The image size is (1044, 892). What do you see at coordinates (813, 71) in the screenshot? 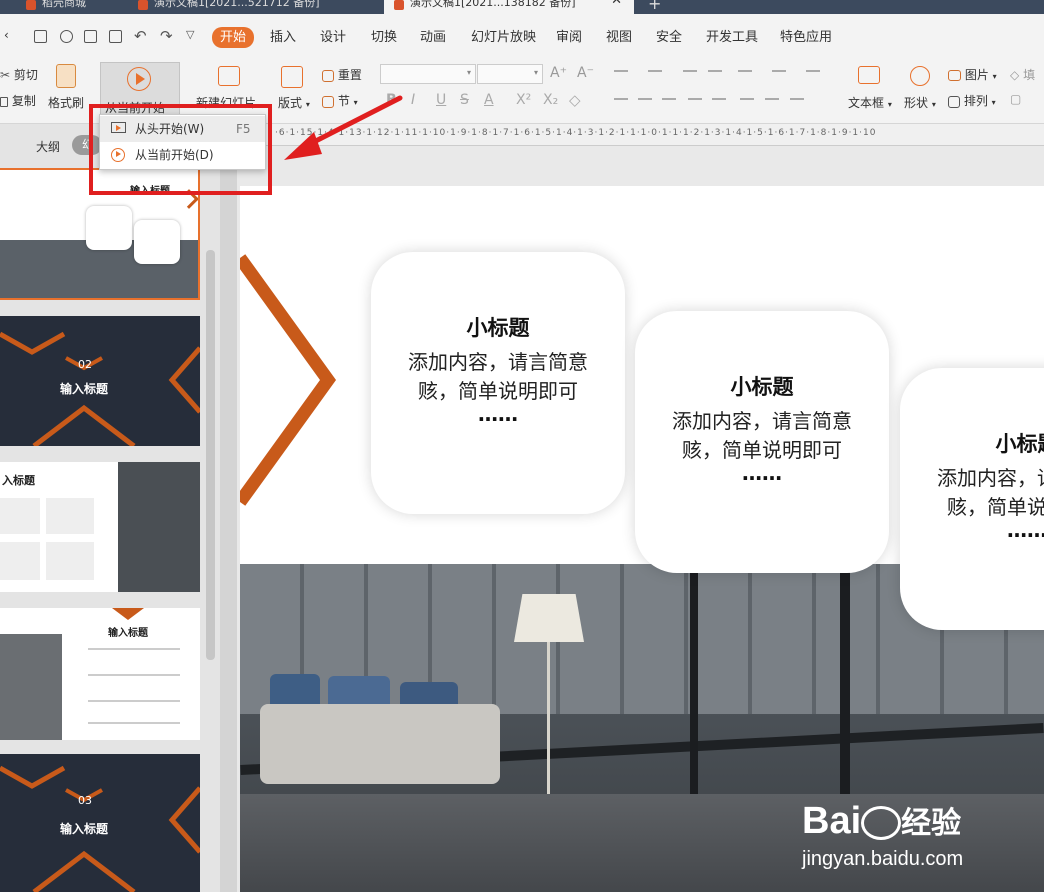
I see `line-spacing-icon` at bounding box center [813, 71].